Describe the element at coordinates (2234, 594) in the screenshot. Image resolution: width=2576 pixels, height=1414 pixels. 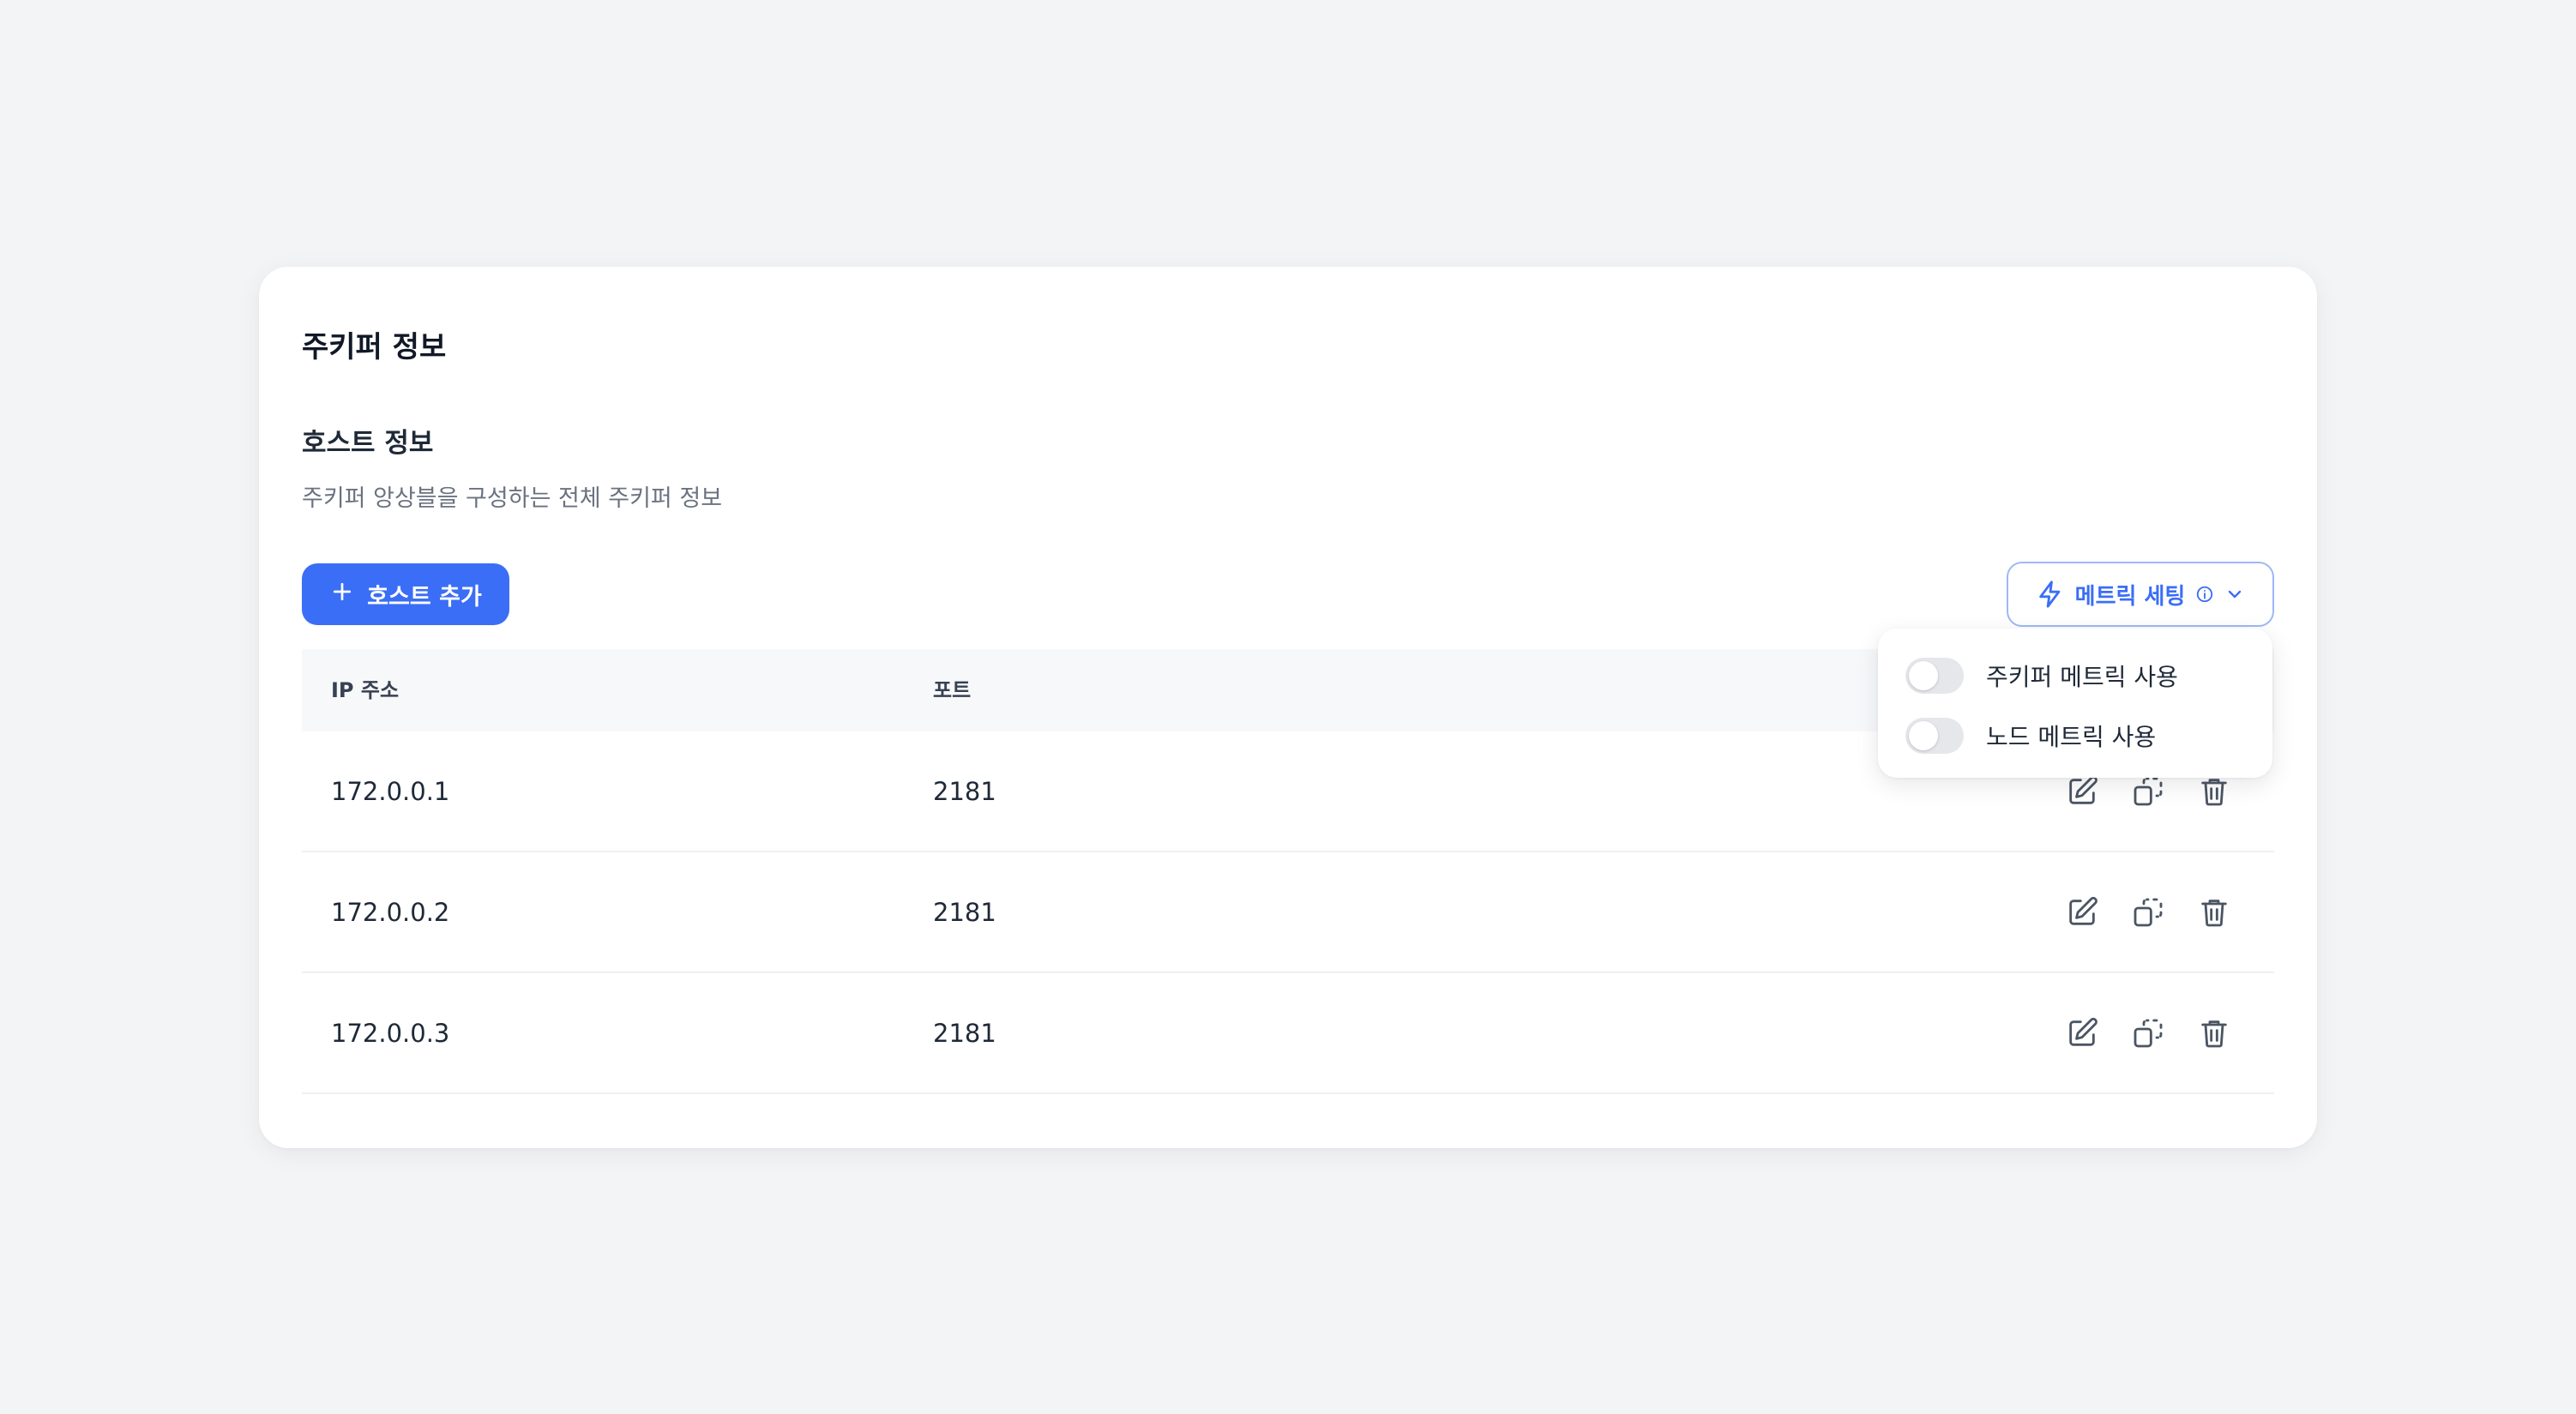
I see `chevron-down-icon` at that location.